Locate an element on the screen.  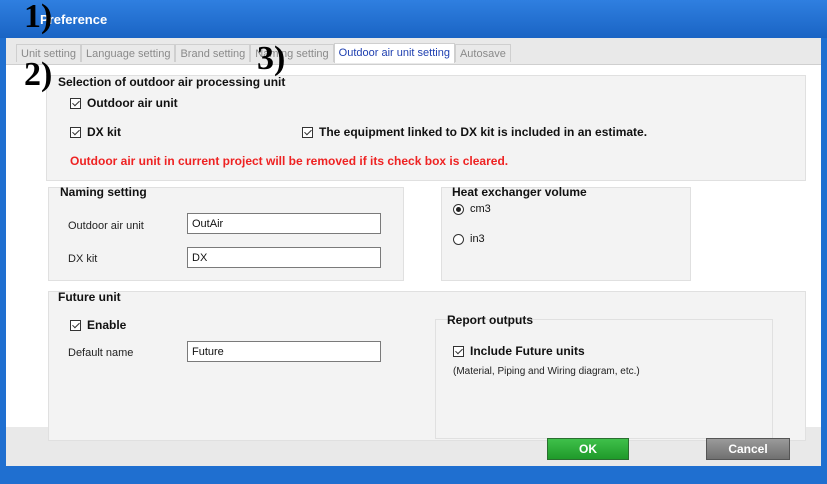
volume-in3-radio: in3 is located at coordinates (469, 239).